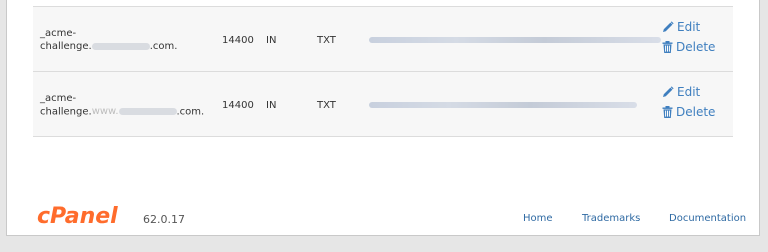 Image resolution: width=768 pixels, height=252 pixels. What do you see at coordinates (105, 111) in the screenshot?
I see `redacted-www: www.` at bounding box center [105, 111].